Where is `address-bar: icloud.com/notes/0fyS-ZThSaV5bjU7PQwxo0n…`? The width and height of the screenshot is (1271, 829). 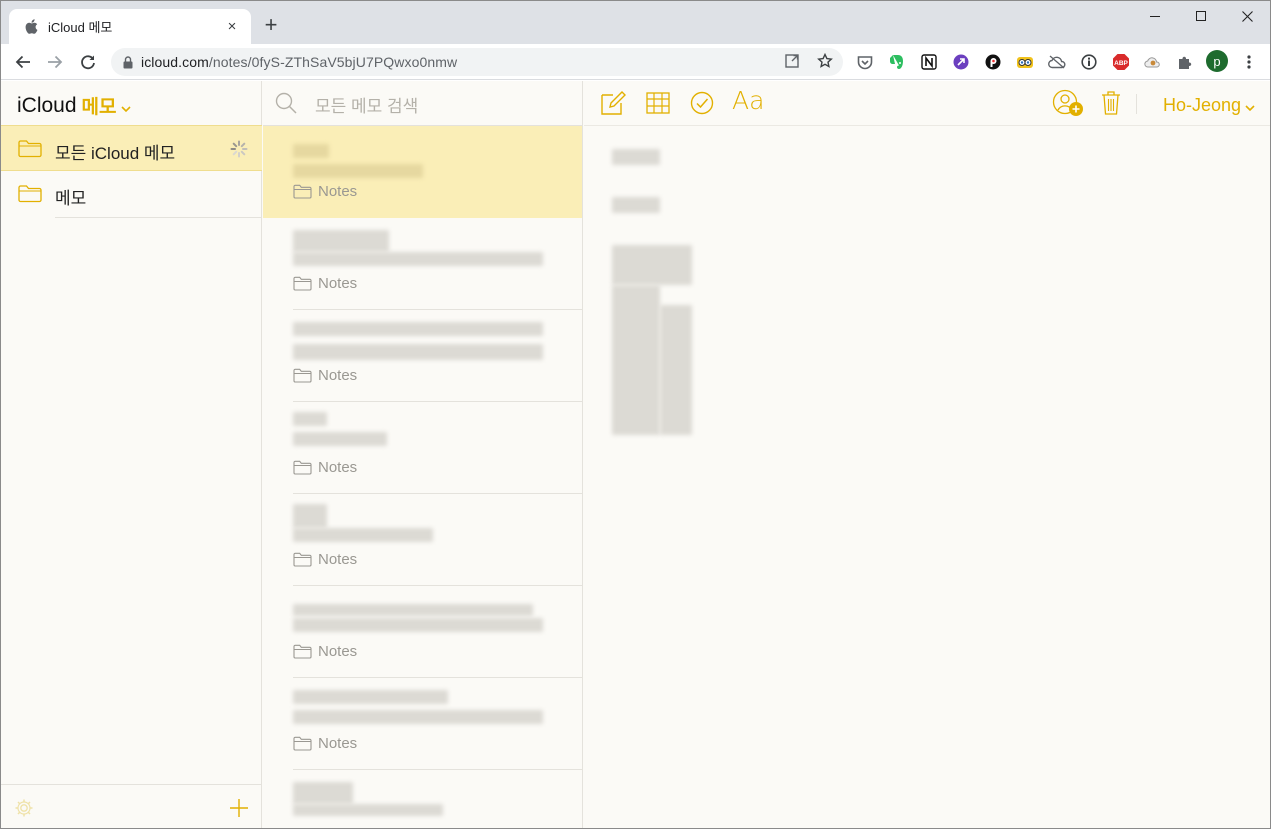 address-bar: icloud.com/notes/0fyS-ZThSaV5bjU7PQwxo0n… is located at coordinates (477, 62).